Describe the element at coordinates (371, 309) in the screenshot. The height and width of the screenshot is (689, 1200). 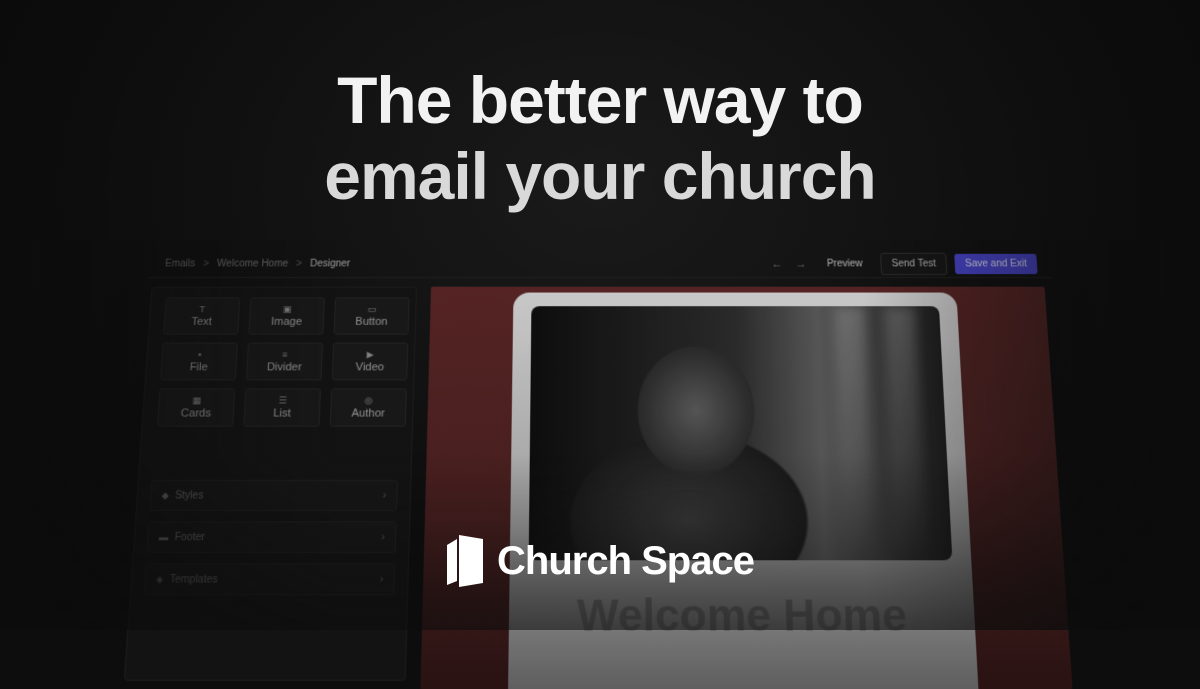
I see `button-icon: ▭` at that location.